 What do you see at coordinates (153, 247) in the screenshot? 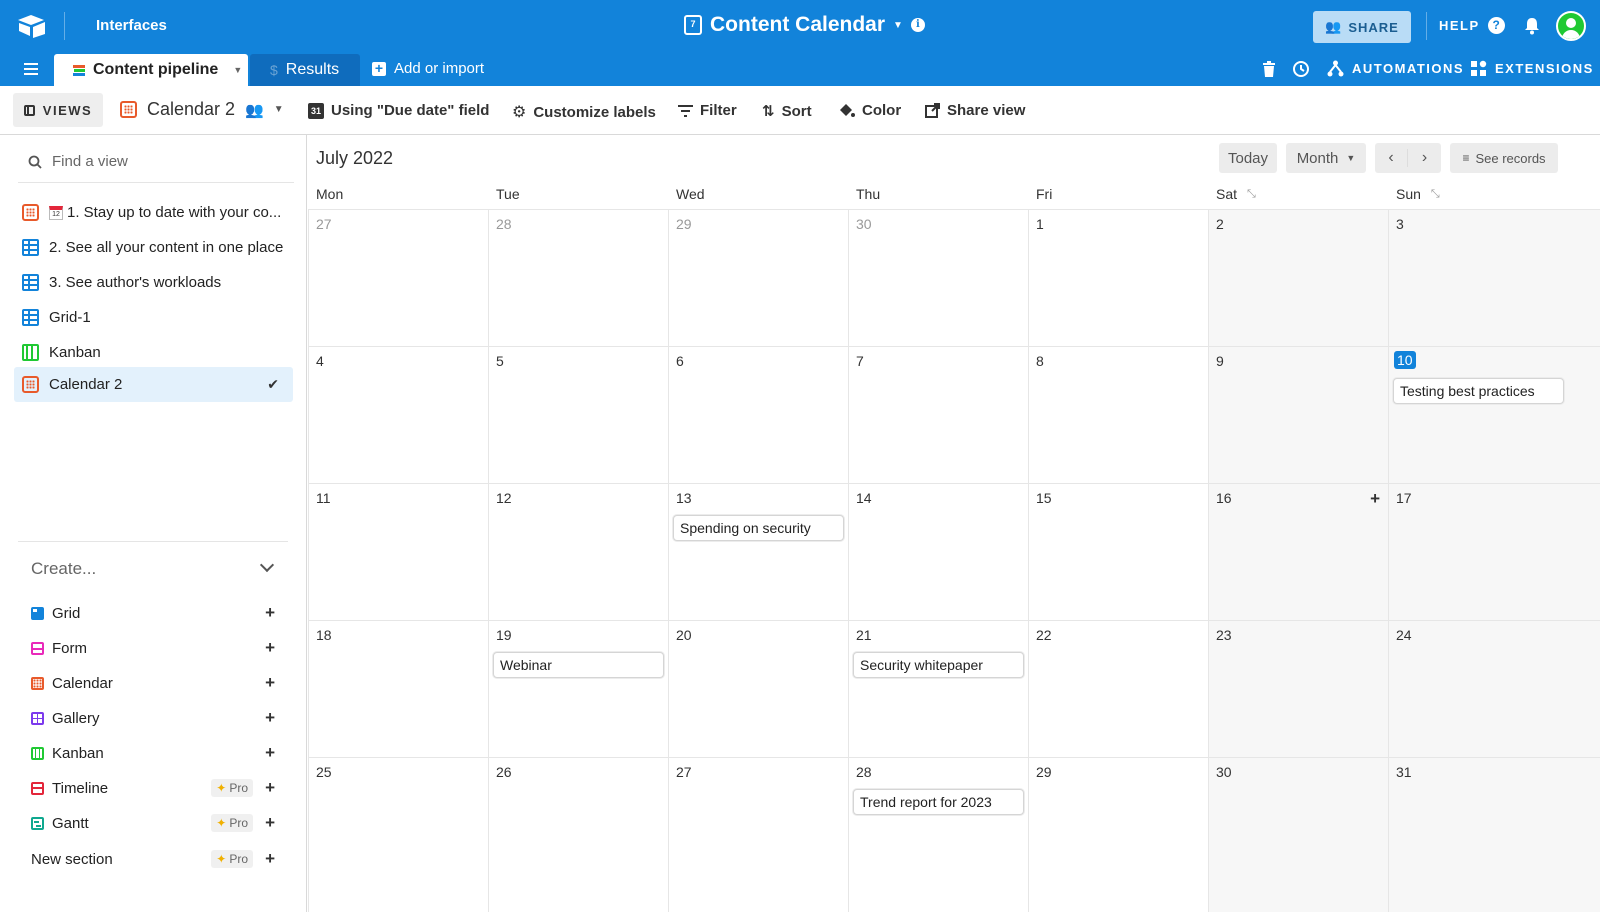
I see `sidebar-view-all-content: 2. See all your content in one place` at bounding box center [153, 247].